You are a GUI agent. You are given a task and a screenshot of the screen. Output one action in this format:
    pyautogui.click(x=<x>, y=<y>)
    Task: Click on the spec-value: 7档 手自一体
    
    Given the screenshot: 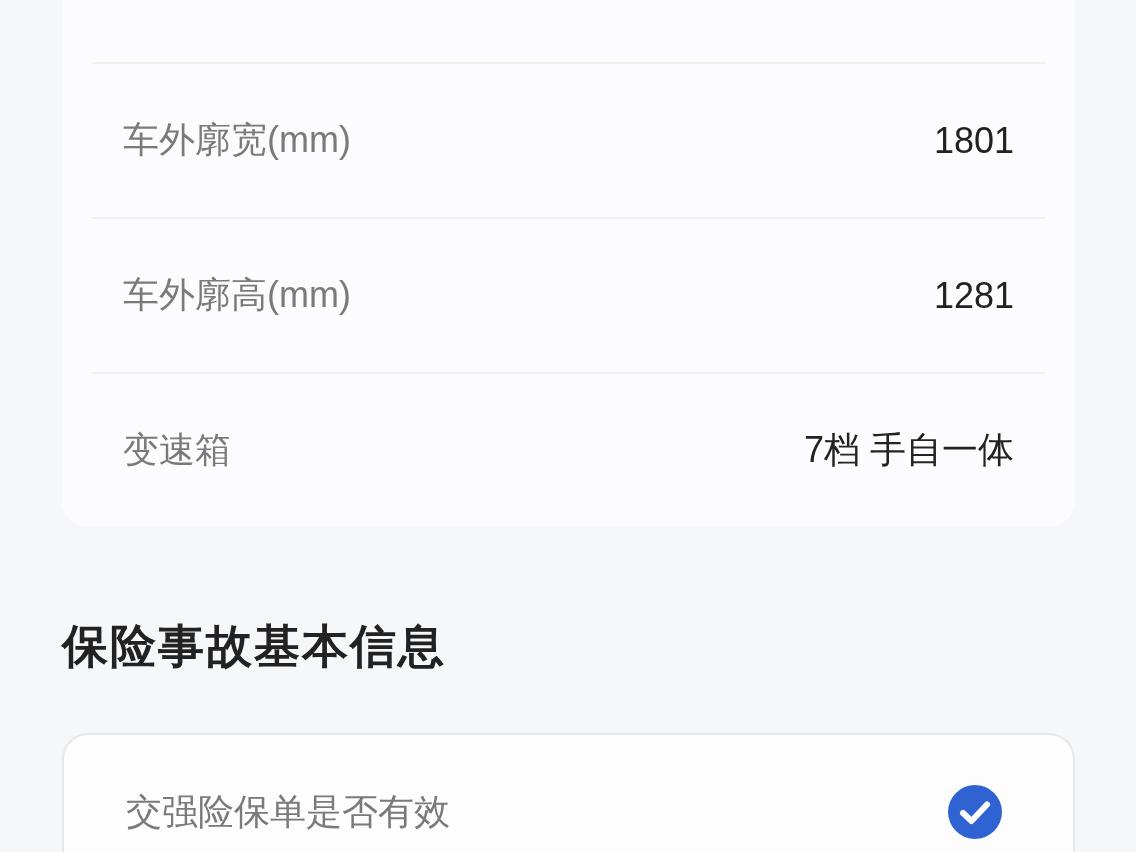 What is the action you would take?
    pyautogui.click(x=908, y=450)
    